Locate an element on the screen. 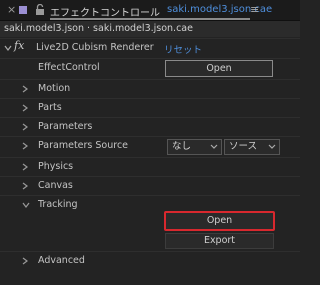 Image resolution: width=320 pixels, height=285 pixels. property-row-physics: Physics is located at coordinates (150, 167).